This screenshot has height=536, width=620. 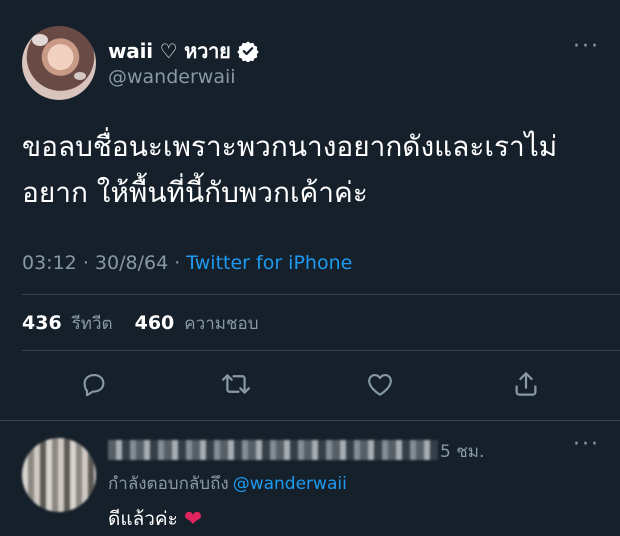 What do you see at coordinates (273, 450) in the screenshot?
I see `redacted-author-name` at bounding box center [273, 450].